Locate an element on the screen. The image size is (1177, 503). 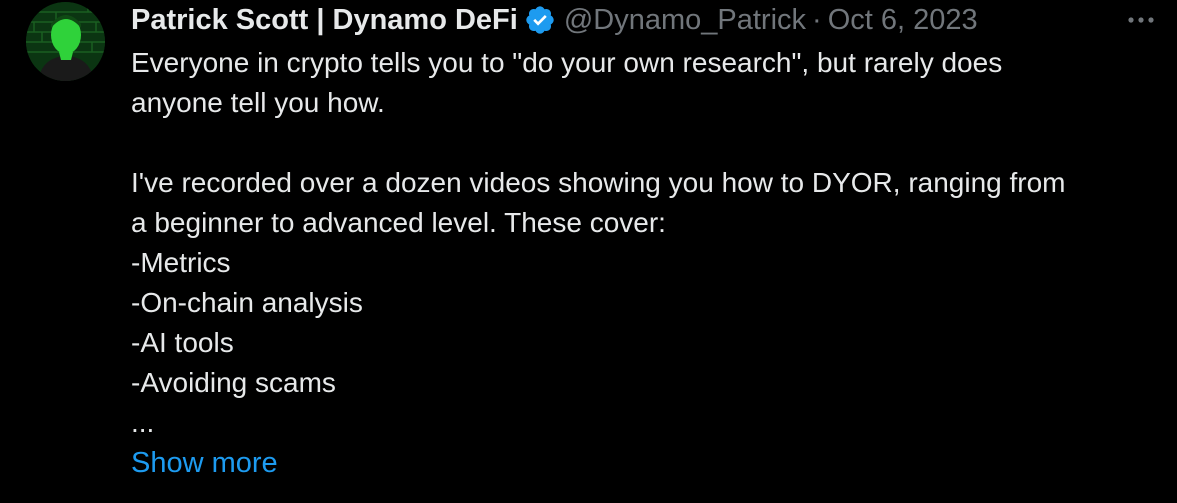
tweet-text-line: -On-chain analysis is located at coordinates (247, 302).